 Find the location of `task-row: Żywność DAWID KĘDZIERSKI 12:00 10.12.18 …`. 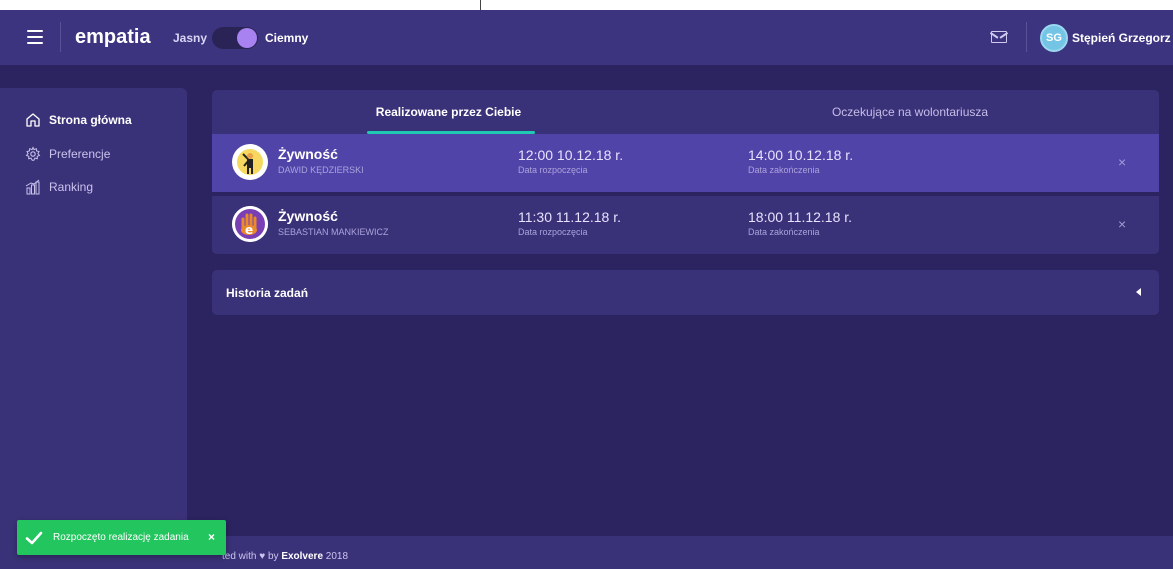

task-row: Żywność DAWID KĘDZIERSKI 12:00 10.12.18 … is located at coordinates (685, 163).